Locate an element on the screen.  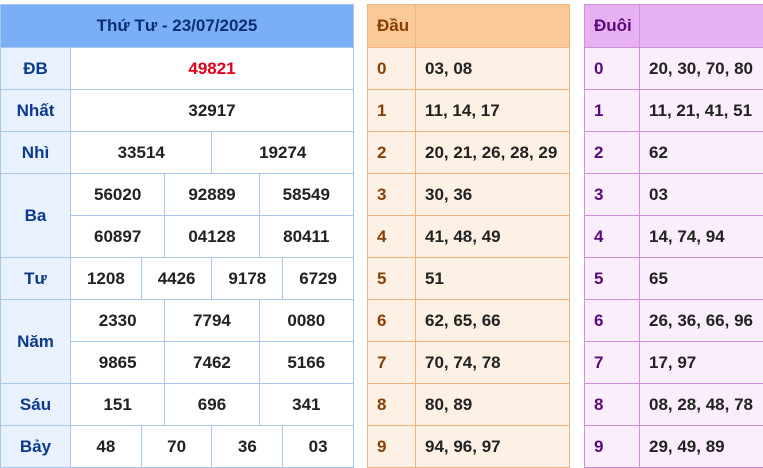
prize-value-nhi-1: 33514 is located at coordinates (141, 153).